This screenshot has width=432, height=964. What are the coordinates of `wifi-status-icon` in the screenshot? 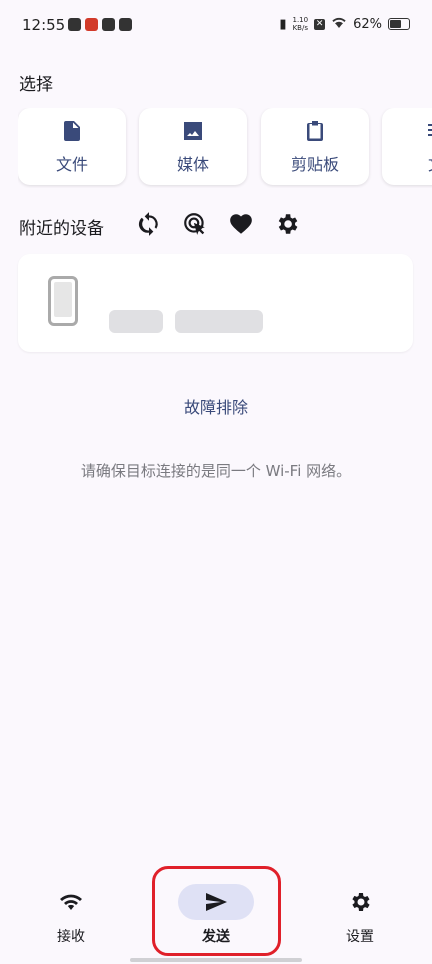 It's located at (339, 24).